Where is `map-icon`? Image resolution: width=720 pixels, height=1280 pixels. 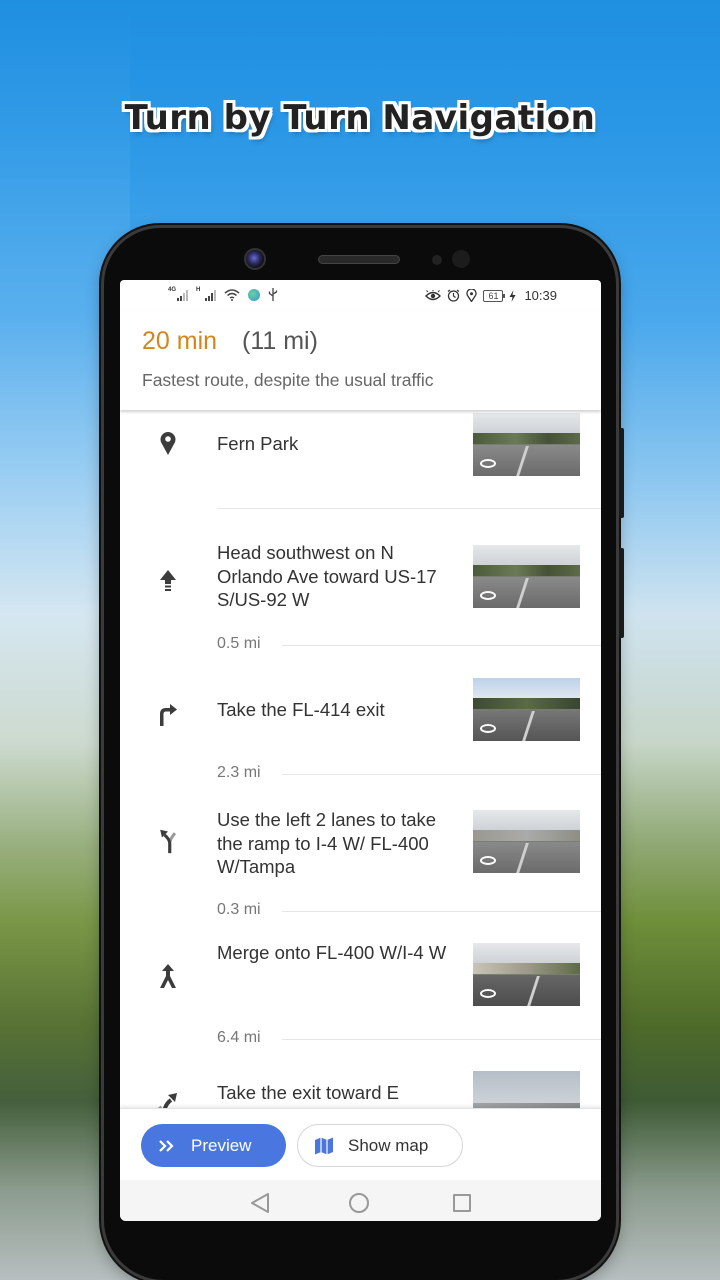
map-icon is located at coordinates (324, 1145).